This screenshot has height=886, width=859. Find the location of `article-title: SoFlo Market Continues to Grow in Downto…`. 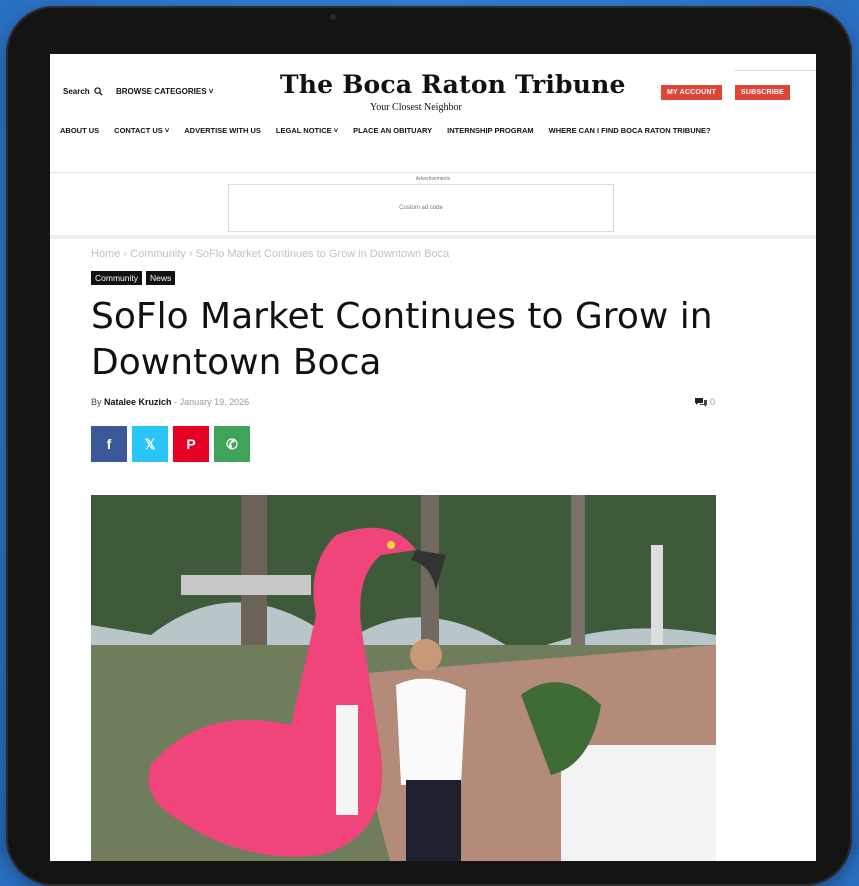

article-title: SoFlo Market Continues to Grow in Downto… is located at coordinates (402, 339).